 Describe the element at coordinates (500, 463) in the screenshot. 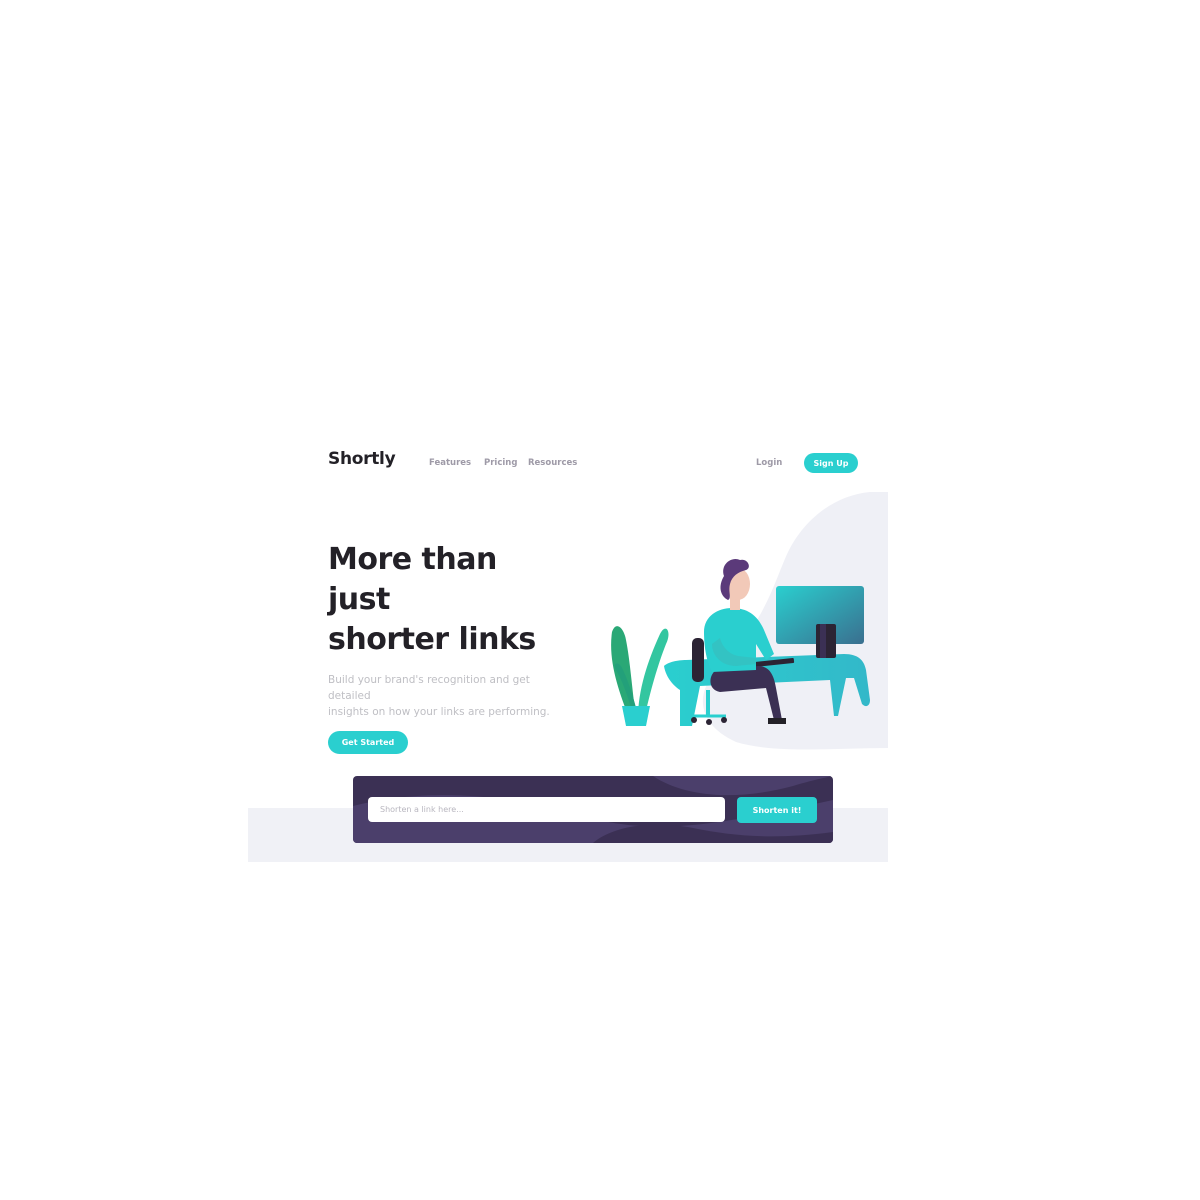

I see `nav-link-pricing: Pricing` at that location.